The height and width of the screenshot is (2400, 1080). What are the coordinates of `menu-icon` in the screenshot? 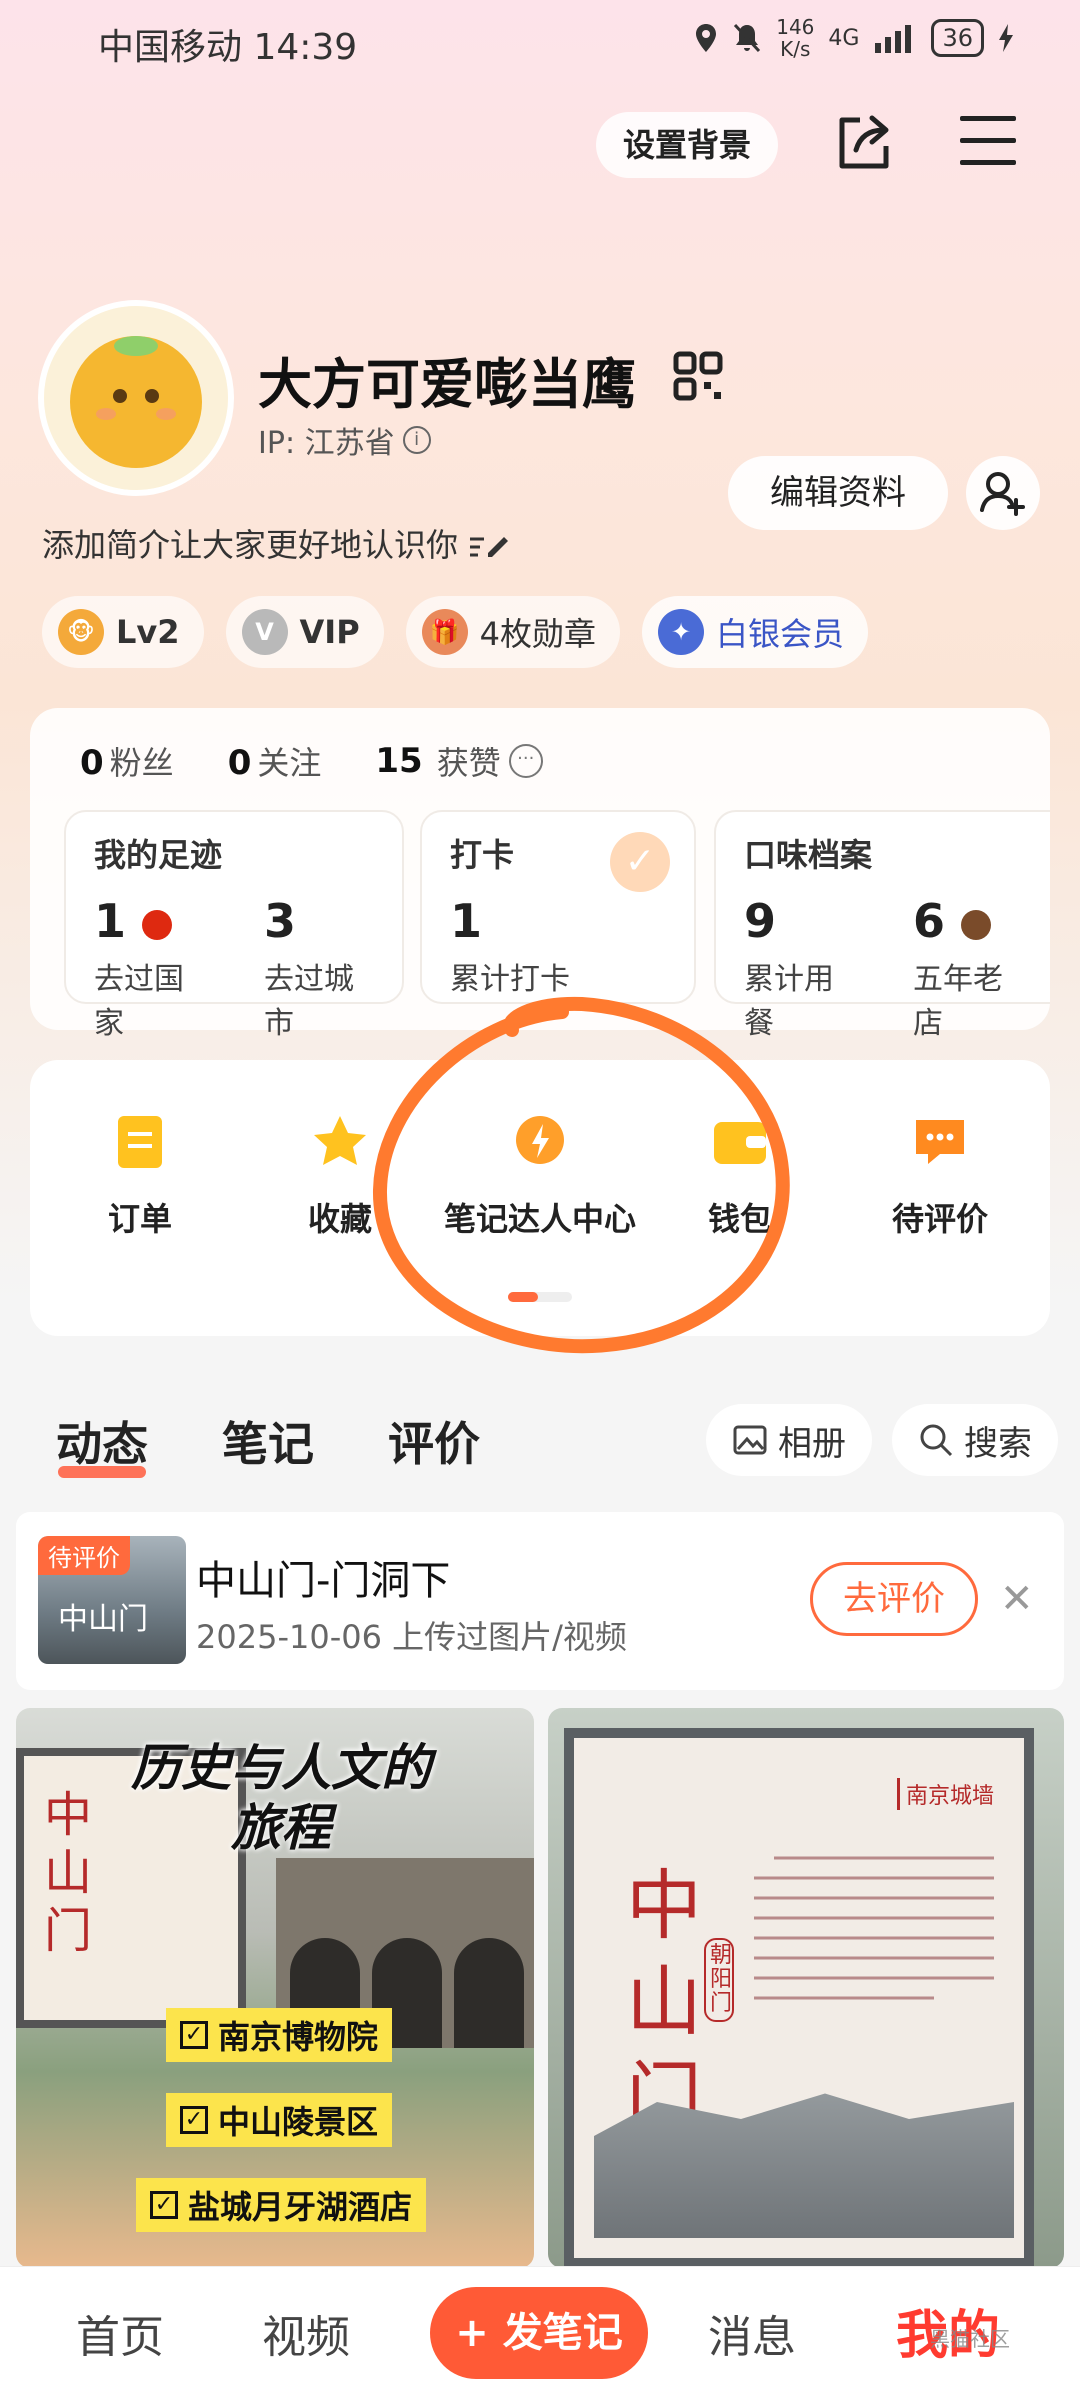 It's located at (989, 141).